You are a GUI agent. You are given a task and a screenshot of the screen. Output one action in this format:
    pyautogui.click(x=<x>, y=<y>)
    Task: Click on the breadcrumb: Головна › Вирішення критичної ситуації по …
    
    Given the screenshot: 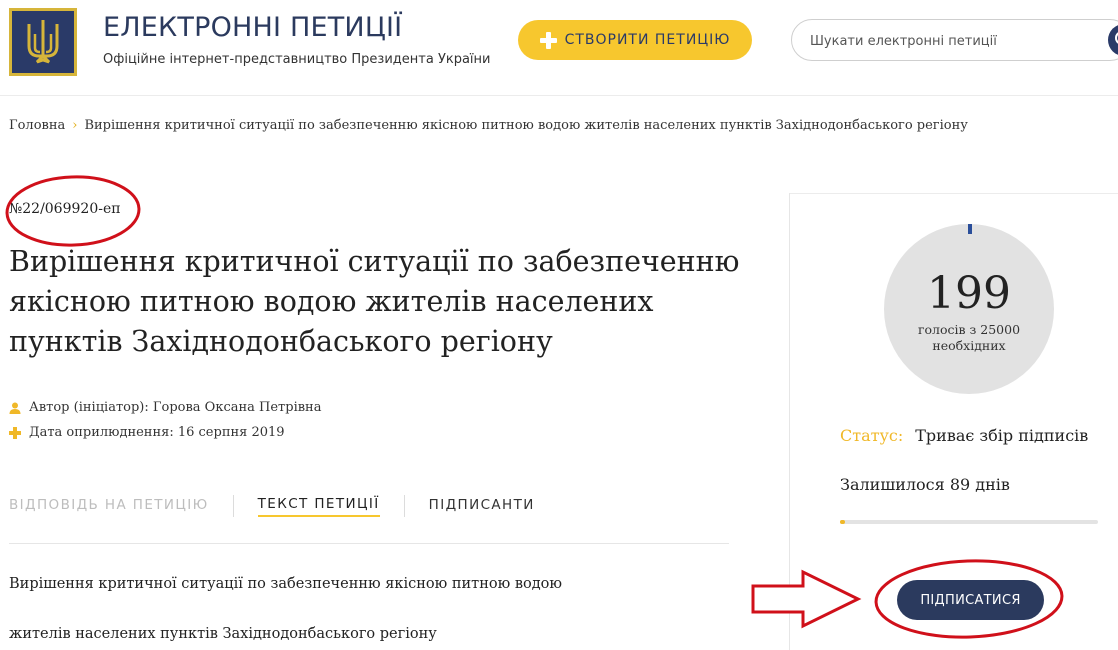 What is the action you would take?
    pyautogui.click(x=488, y=125)
    